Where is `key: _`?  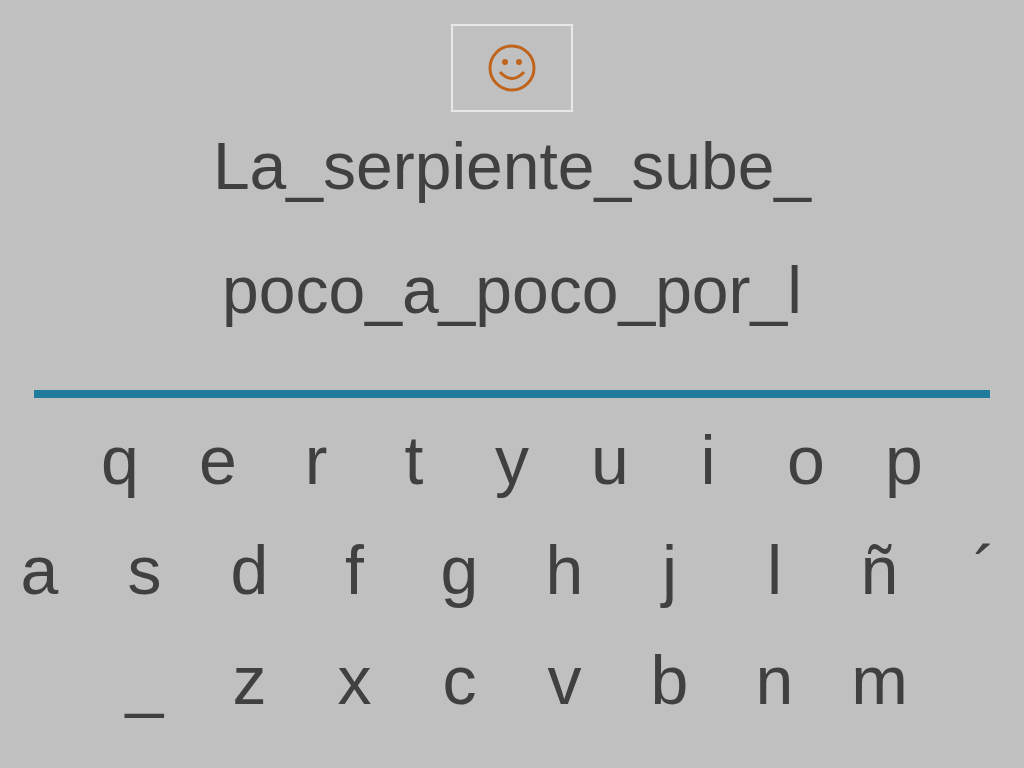 key: _ is located at coordinates (144, 680).